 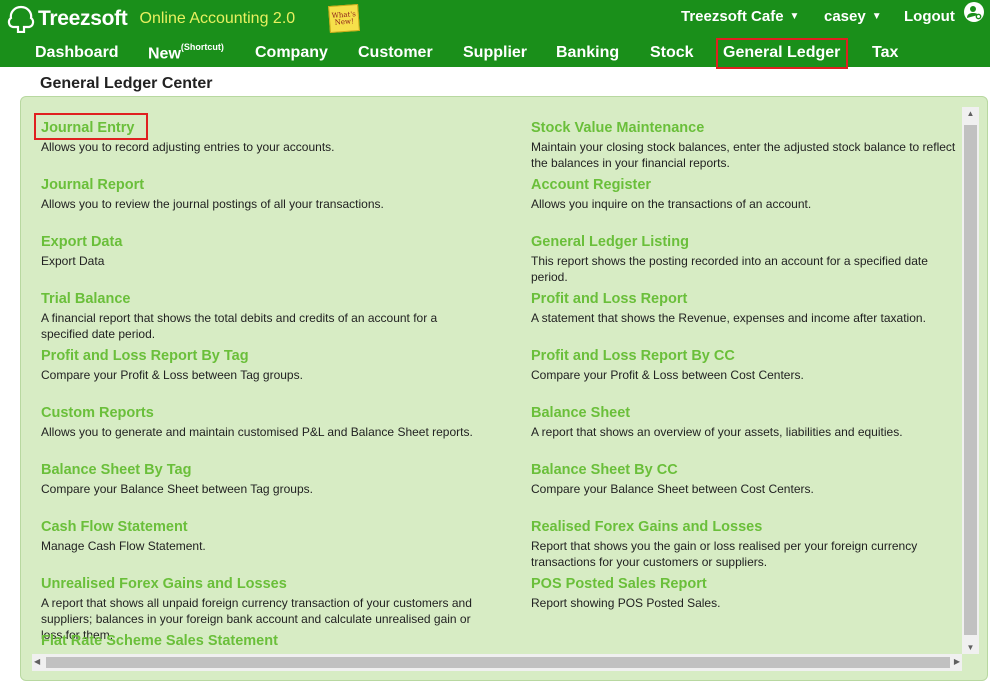 I want to click on horizontal-scroll-thumb, so click(x=498, y=662).